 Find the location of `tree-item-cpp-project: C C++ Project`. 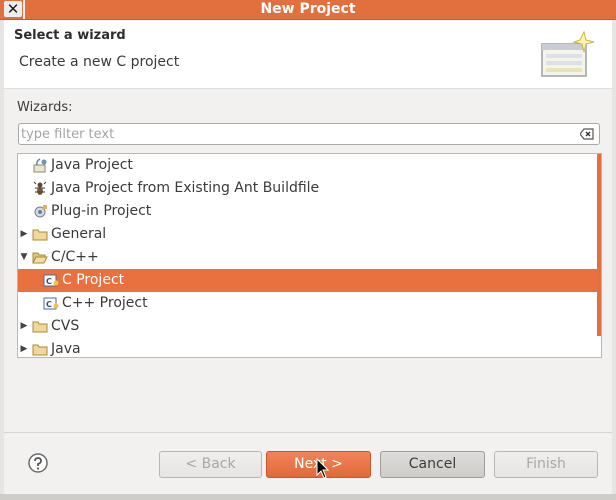

tree-item-cpp-project: C C++ Project is located at coordinates (308, 303).